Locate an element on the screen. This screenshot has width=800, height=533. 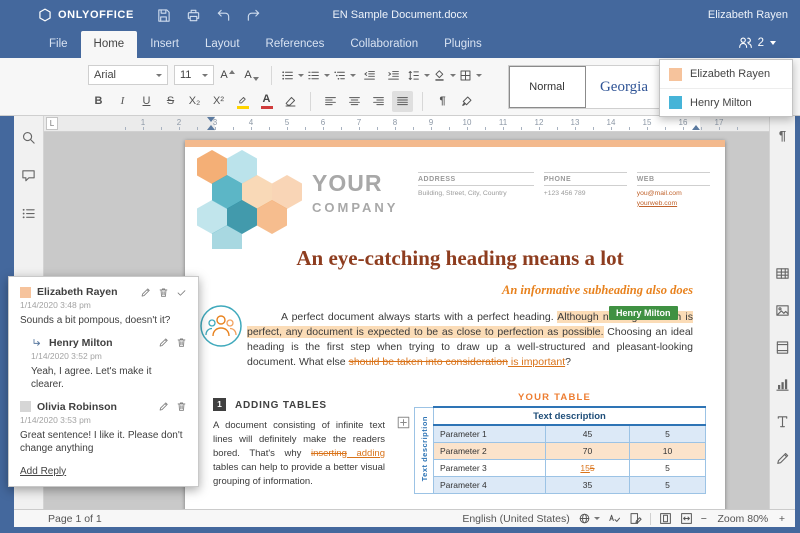
numbering-button is located at coordinates (318, 75).